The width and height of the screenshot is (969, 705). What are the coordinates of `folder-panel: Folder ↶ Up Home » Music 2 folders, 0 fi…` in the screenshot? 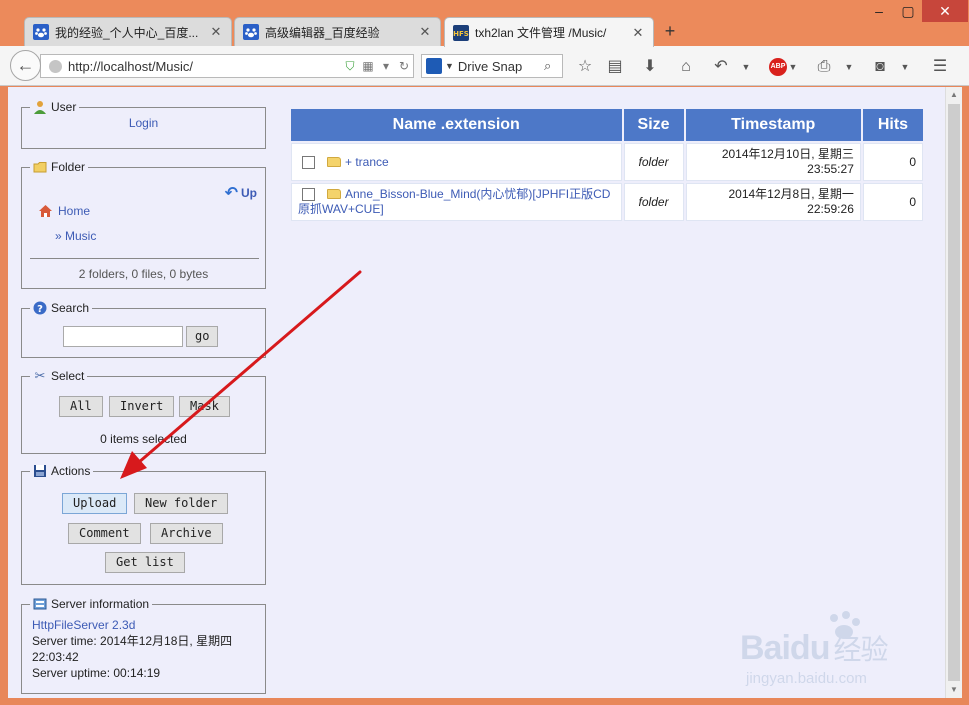 It's located at (143, 224).